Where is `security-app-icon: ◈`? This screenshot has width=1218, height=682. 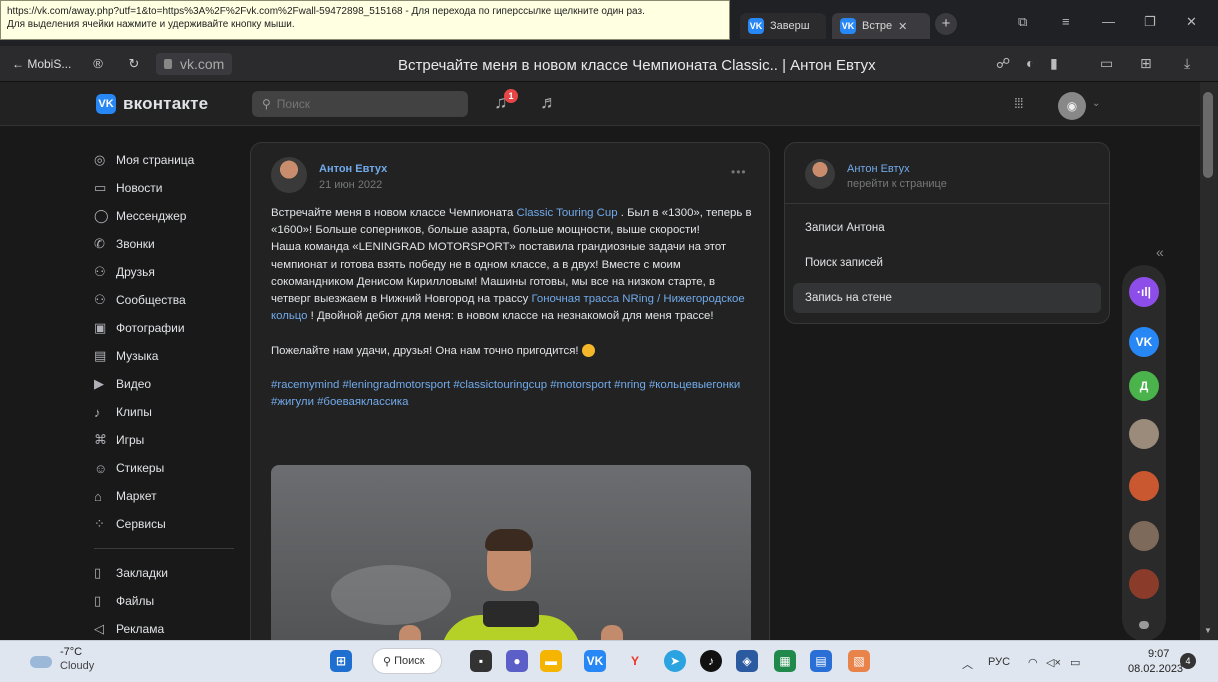 security-app-icon: ◈ is located at coordinates (747, 661).